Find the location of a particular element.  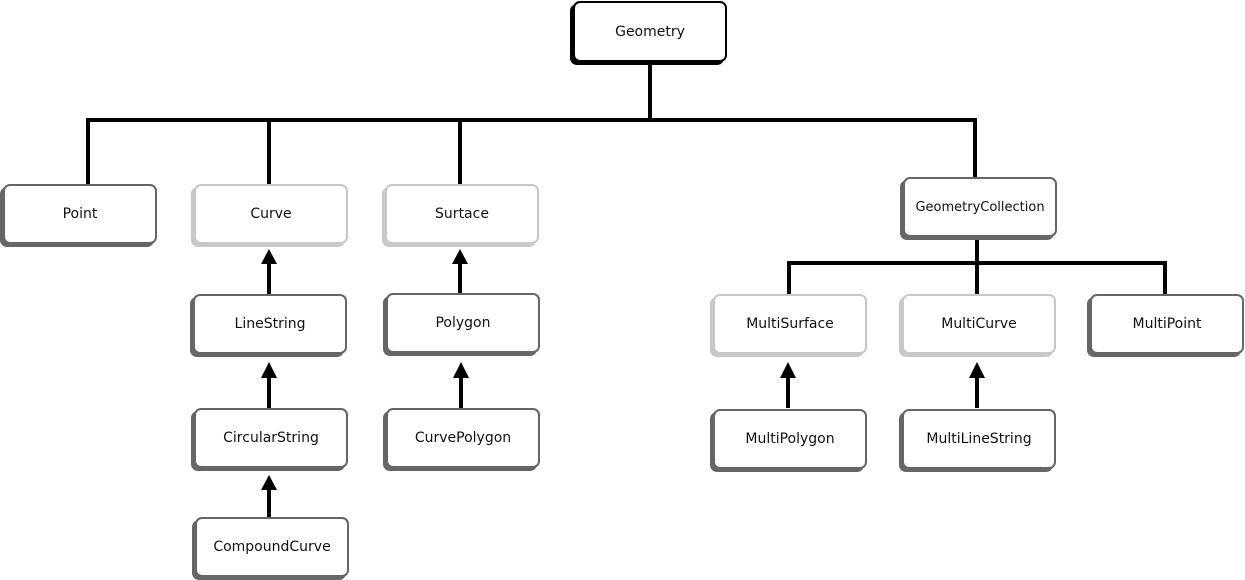

node-label: CircularString is located at coordinates (271, 438).